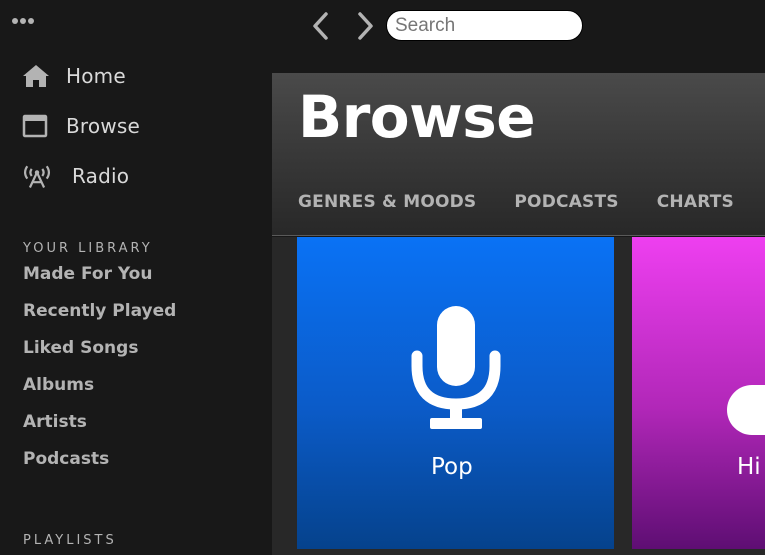  Describe the element at coordinates (321, 26) in the screenshot. I see `back-arrow-icon` at that location.